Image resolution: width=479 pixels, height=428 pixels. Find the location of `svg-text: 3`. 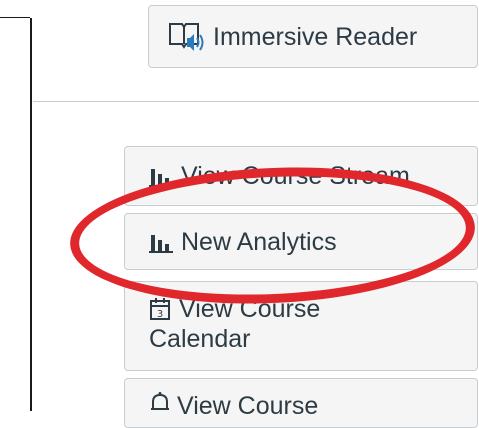

svg-text: 3 is located at coordinates (160, 314).